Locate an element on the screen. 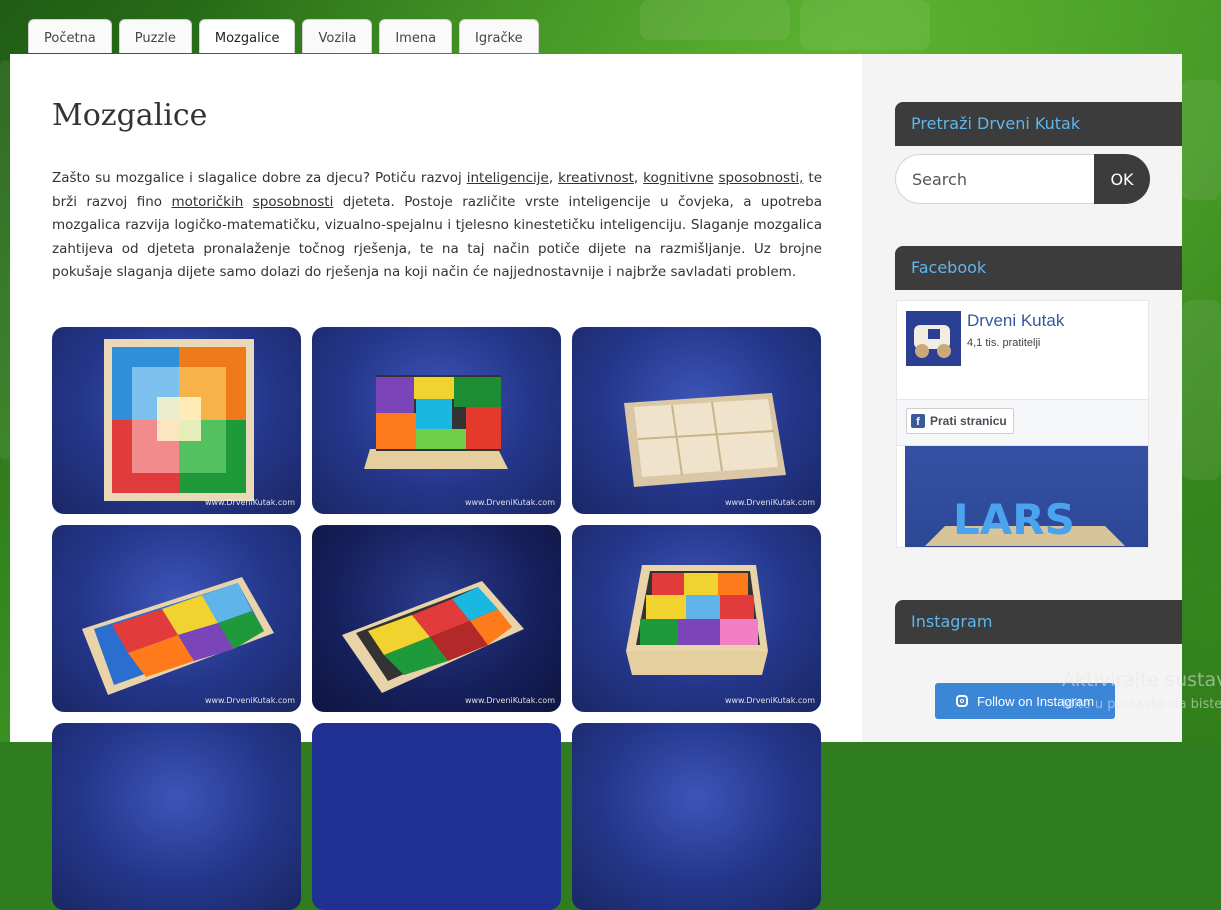 Image resolution: width=1221 pixels, height=910 pixels. tab-imena: Imena is located at coordinates (416, 36).